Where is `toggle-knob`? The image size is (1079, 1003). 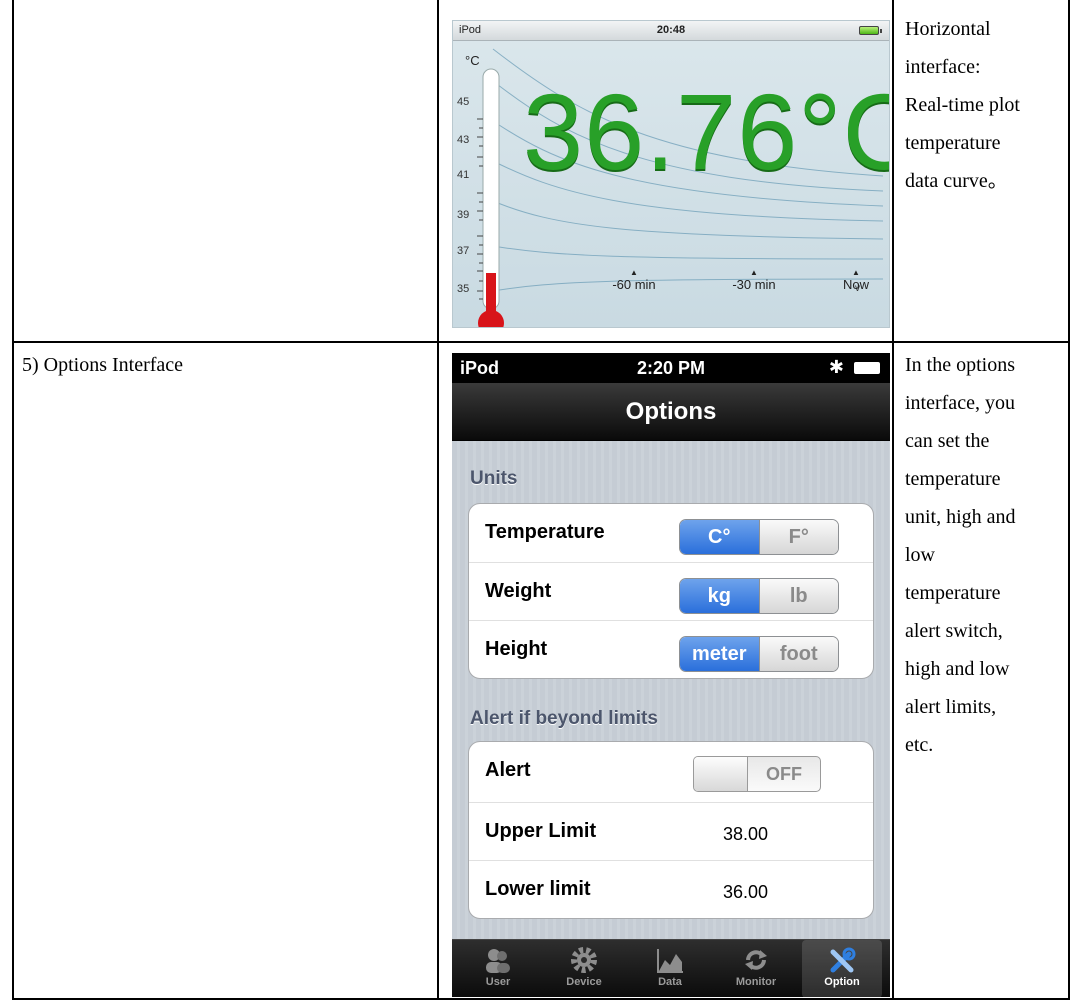 toggle-knob is located at coordinates (721, 774).